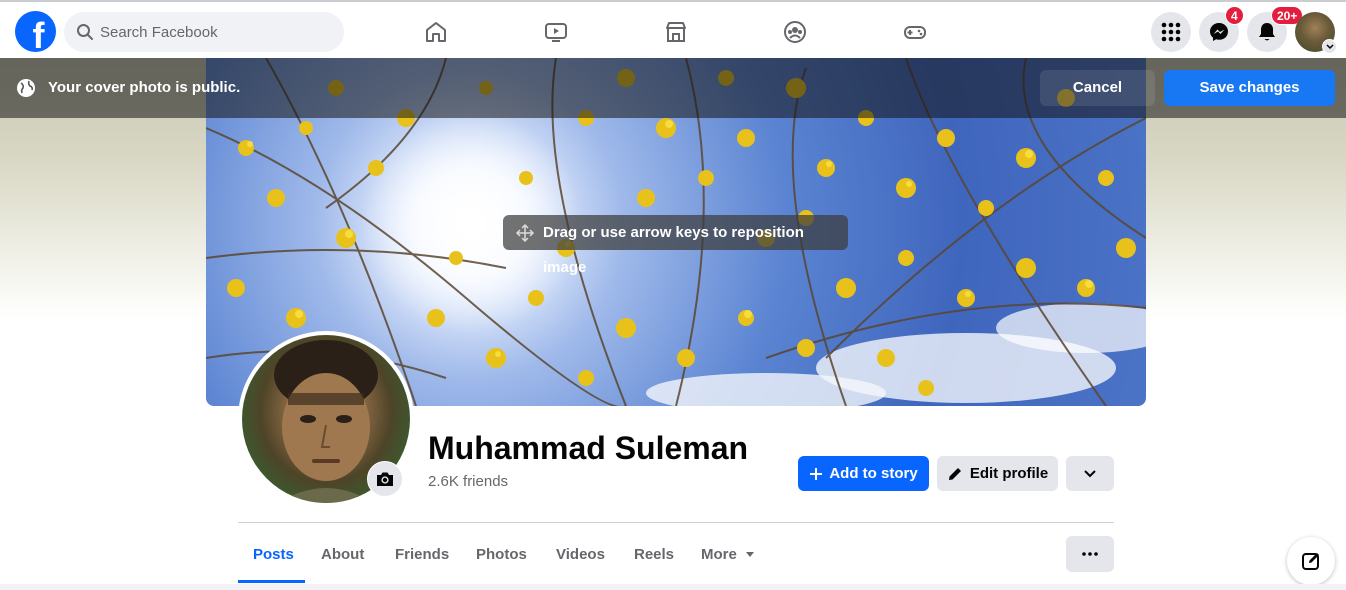 The image size is (1346, 590). What do you see at coordinates (580, 554) in the screenshot?
I see `tab-videos: Videos` at bounding box center [580, 554].